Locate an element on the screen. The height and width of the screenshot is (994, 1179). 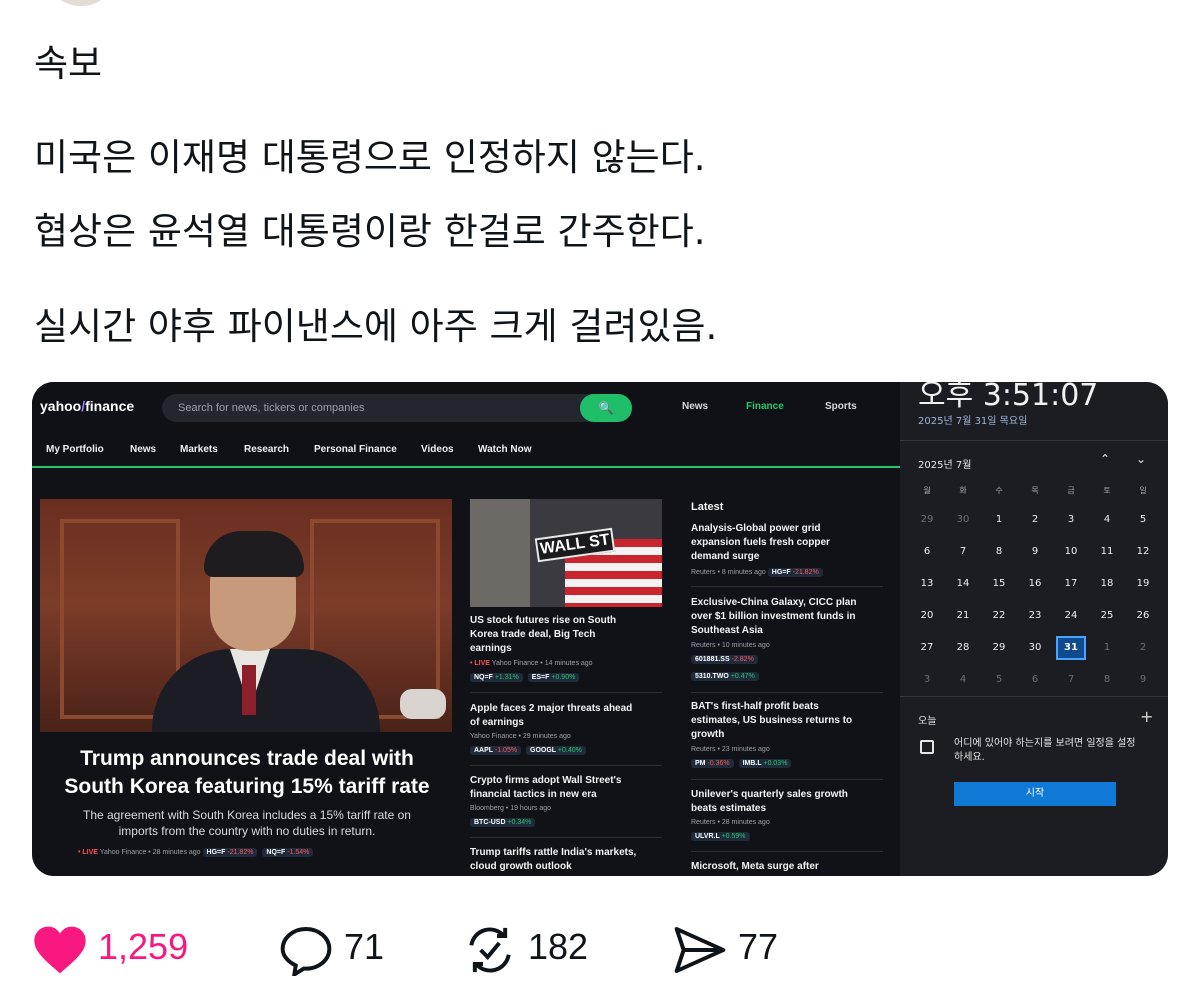
ticker-chip: GOOGL +0.40% is located at coordinates (556, 750).